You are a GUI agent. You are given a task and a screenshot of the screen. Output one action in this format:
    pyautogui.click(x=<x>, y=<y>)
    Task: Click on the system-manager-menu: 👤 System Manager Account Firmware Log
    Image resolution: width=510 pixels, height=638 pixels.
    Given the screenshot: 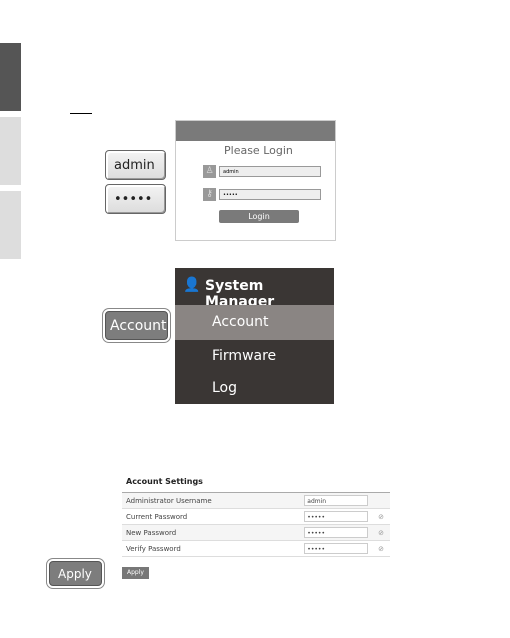 What is the action you would take?
    pyautogui.click(x=254, y=336)
    